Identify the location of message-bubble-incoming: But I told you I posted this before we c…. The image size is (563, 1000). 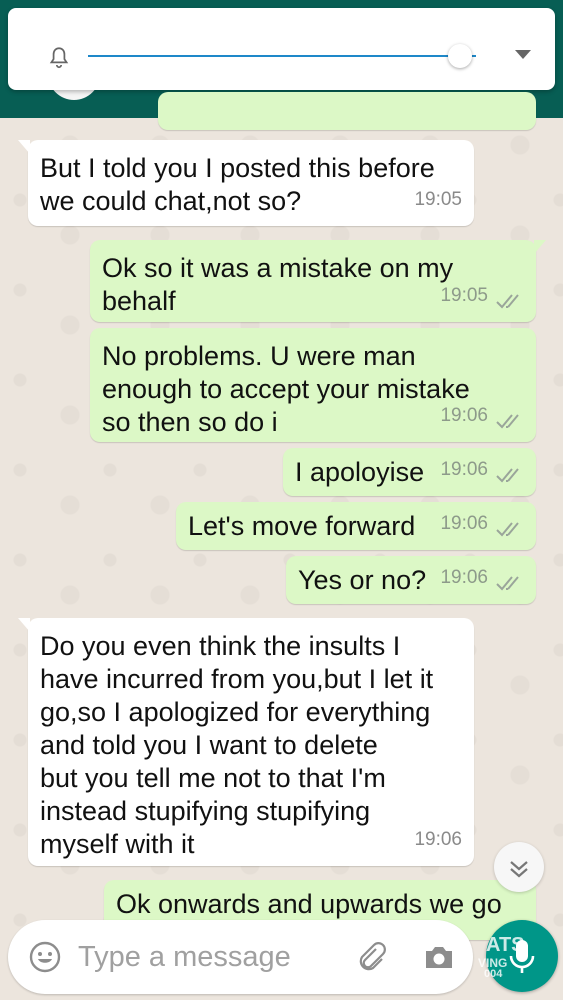
(246, 183).